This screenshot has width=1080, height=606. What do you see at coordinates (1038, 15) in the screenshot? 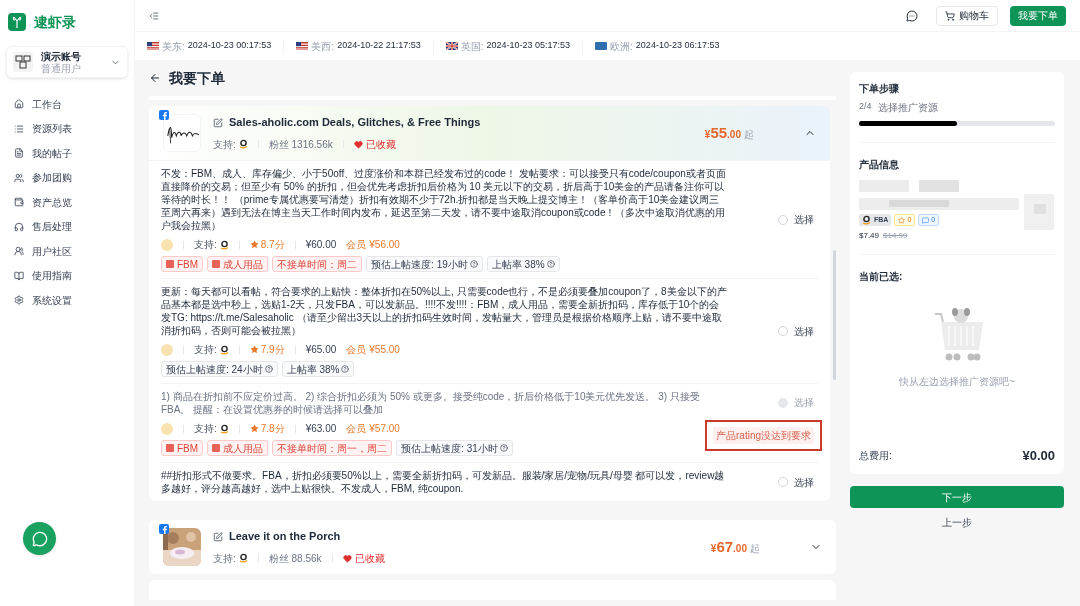
I see `place-order-button: 我要下单` at bounding box center [1038, 15].